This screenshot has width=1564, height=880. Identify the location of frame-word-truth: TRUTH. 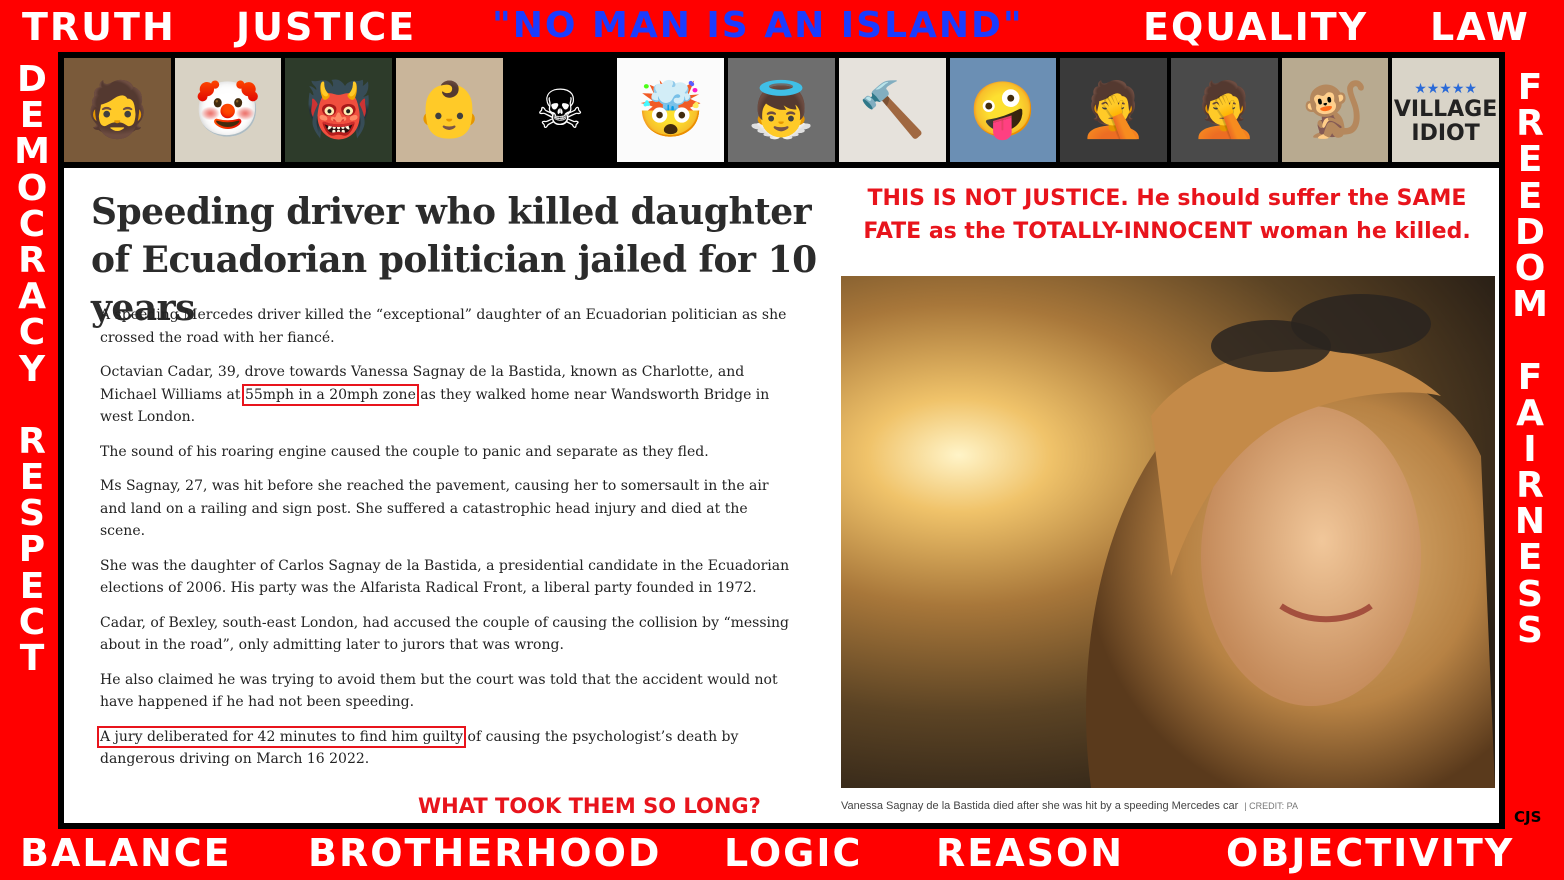
(99, 27).